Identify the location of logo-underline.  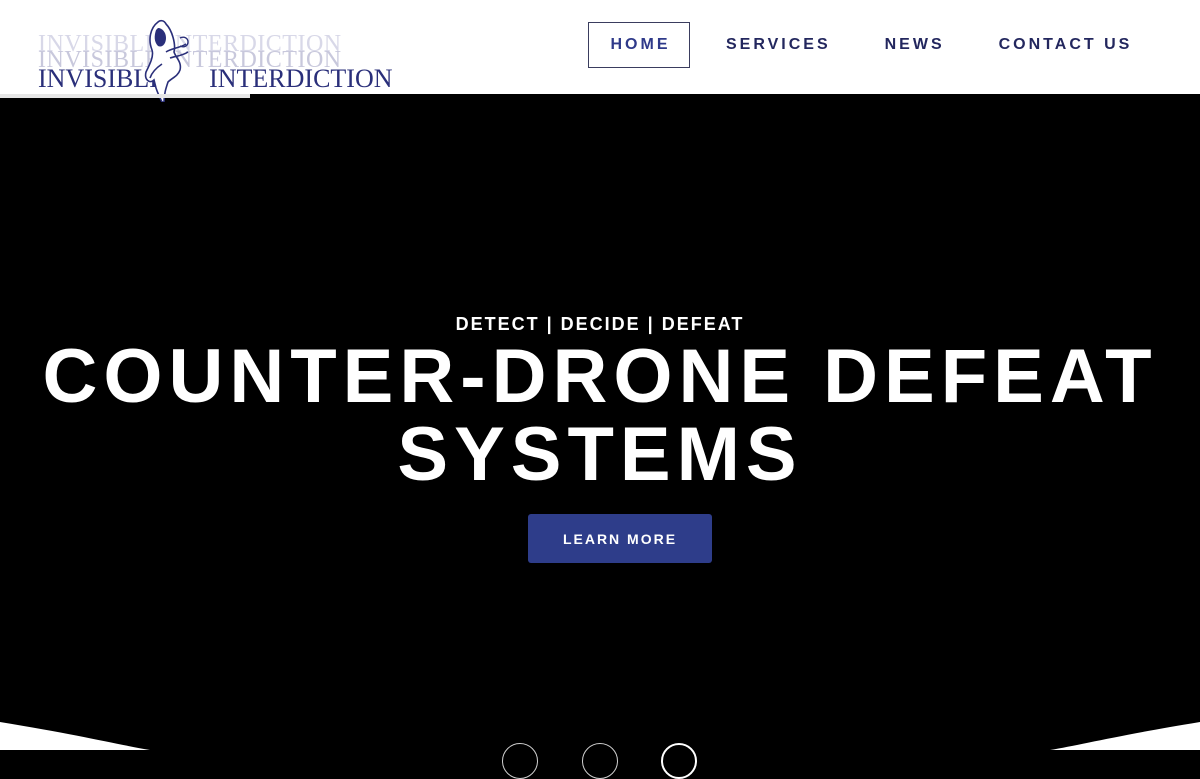
(125, 96).